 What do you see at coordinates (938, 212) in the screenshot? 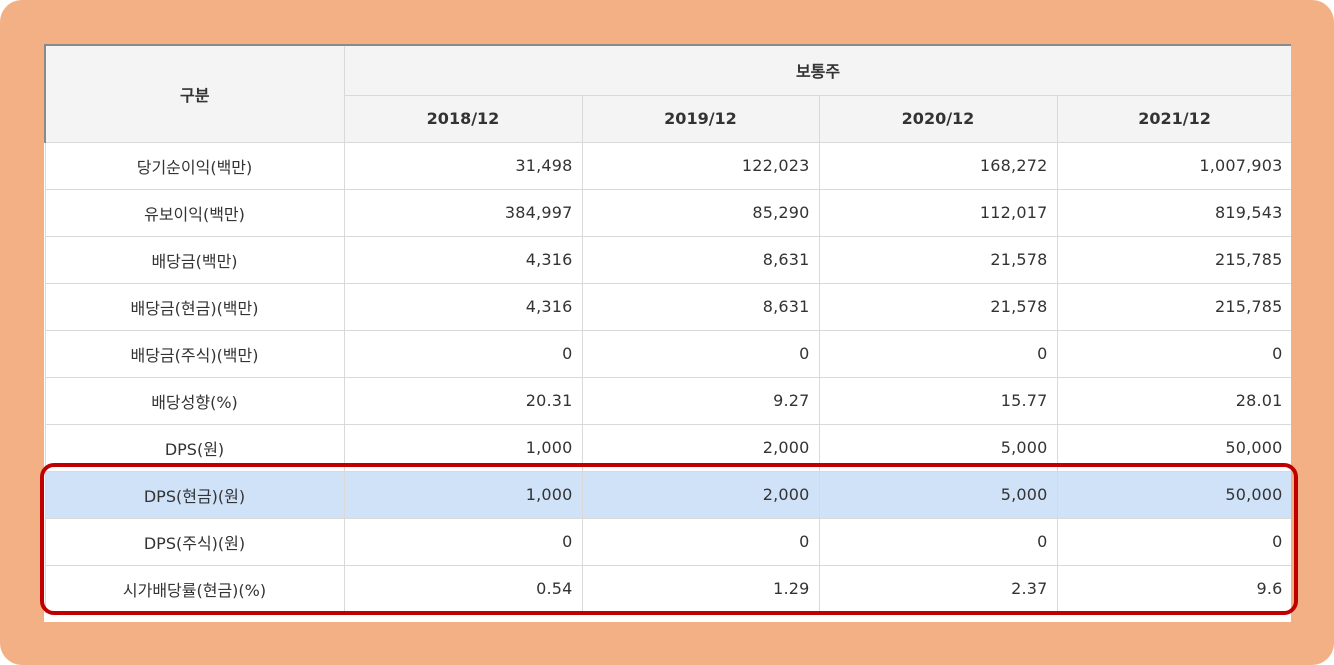
I see `value-cell: 112,017` at bounding box center [938, 212].